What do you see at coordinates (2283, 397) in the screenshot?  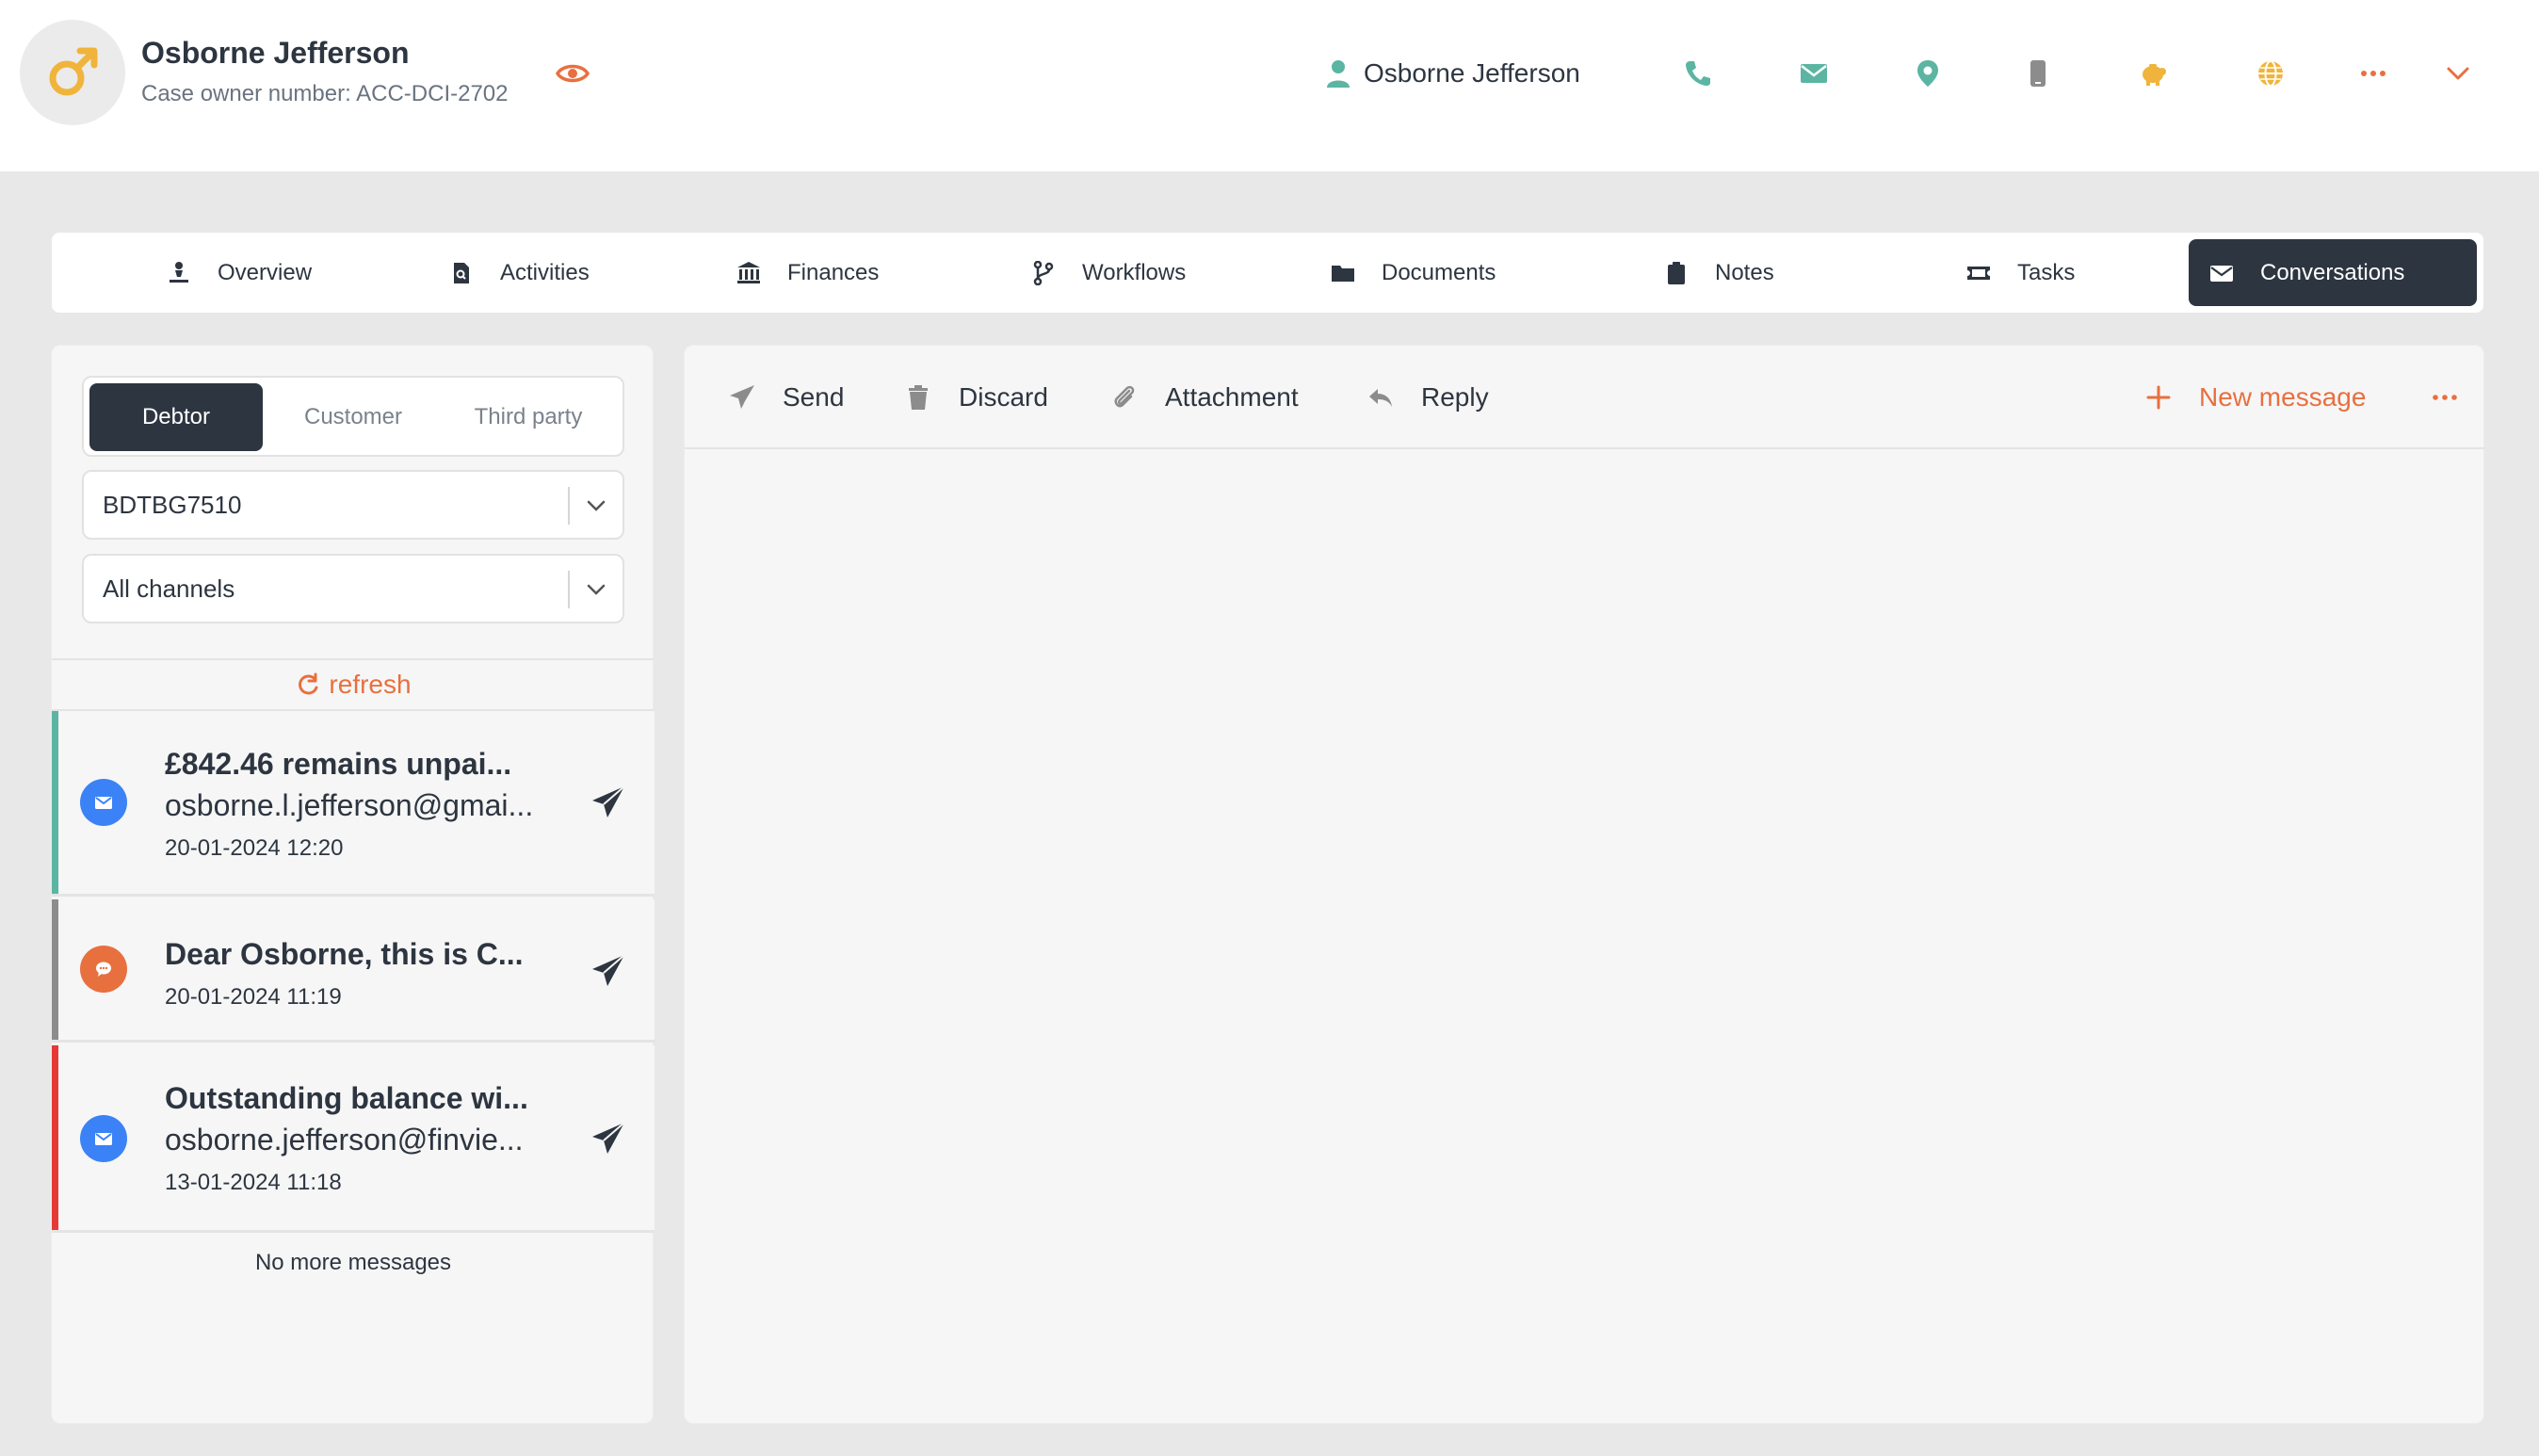 I see `new-message-label: New message` at bounding box center [2283, 397].